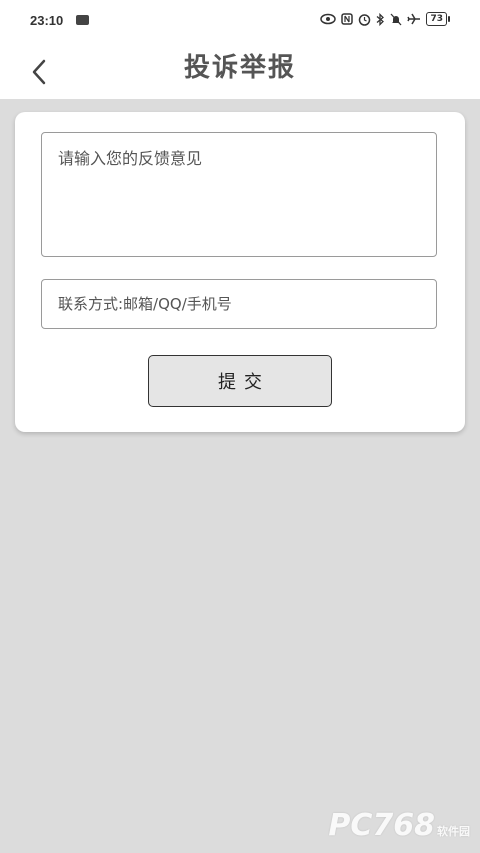  I want to click on notification-icon, so click(82, 20).